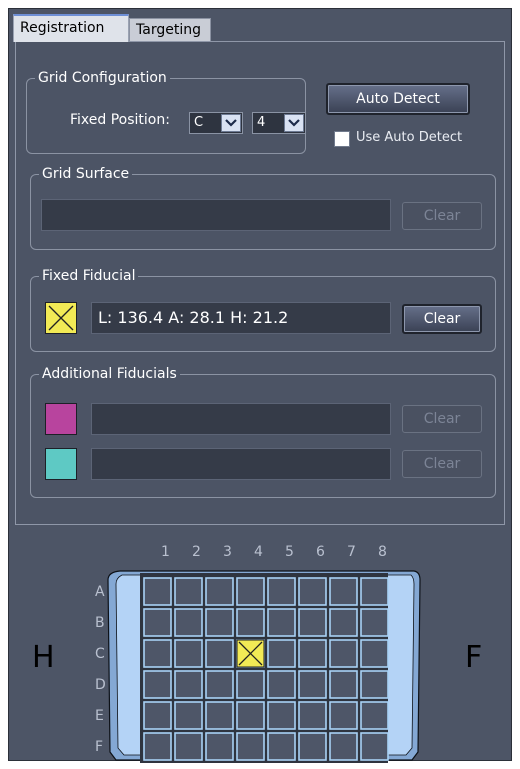  Describe the element at coordinates (100, 623) in the screenshot. I see `grid-row-letter: B` at that location.